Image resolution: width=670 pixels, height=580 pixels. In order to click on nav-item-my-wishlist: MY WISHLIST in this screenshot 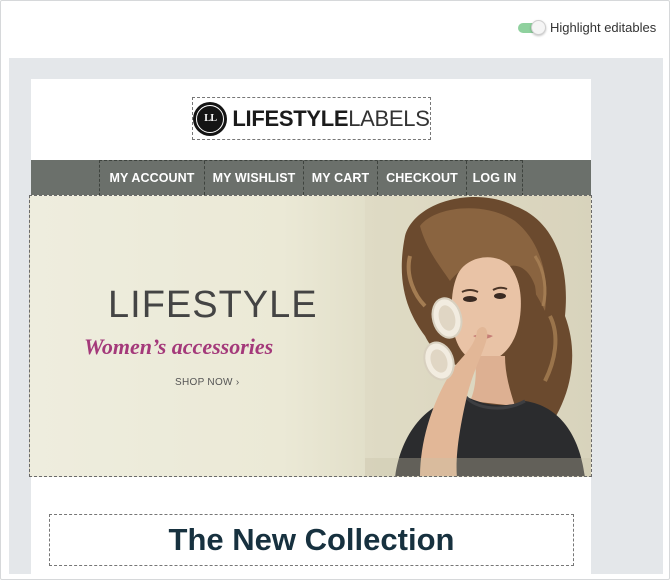, I will do `click(254, 178)`.